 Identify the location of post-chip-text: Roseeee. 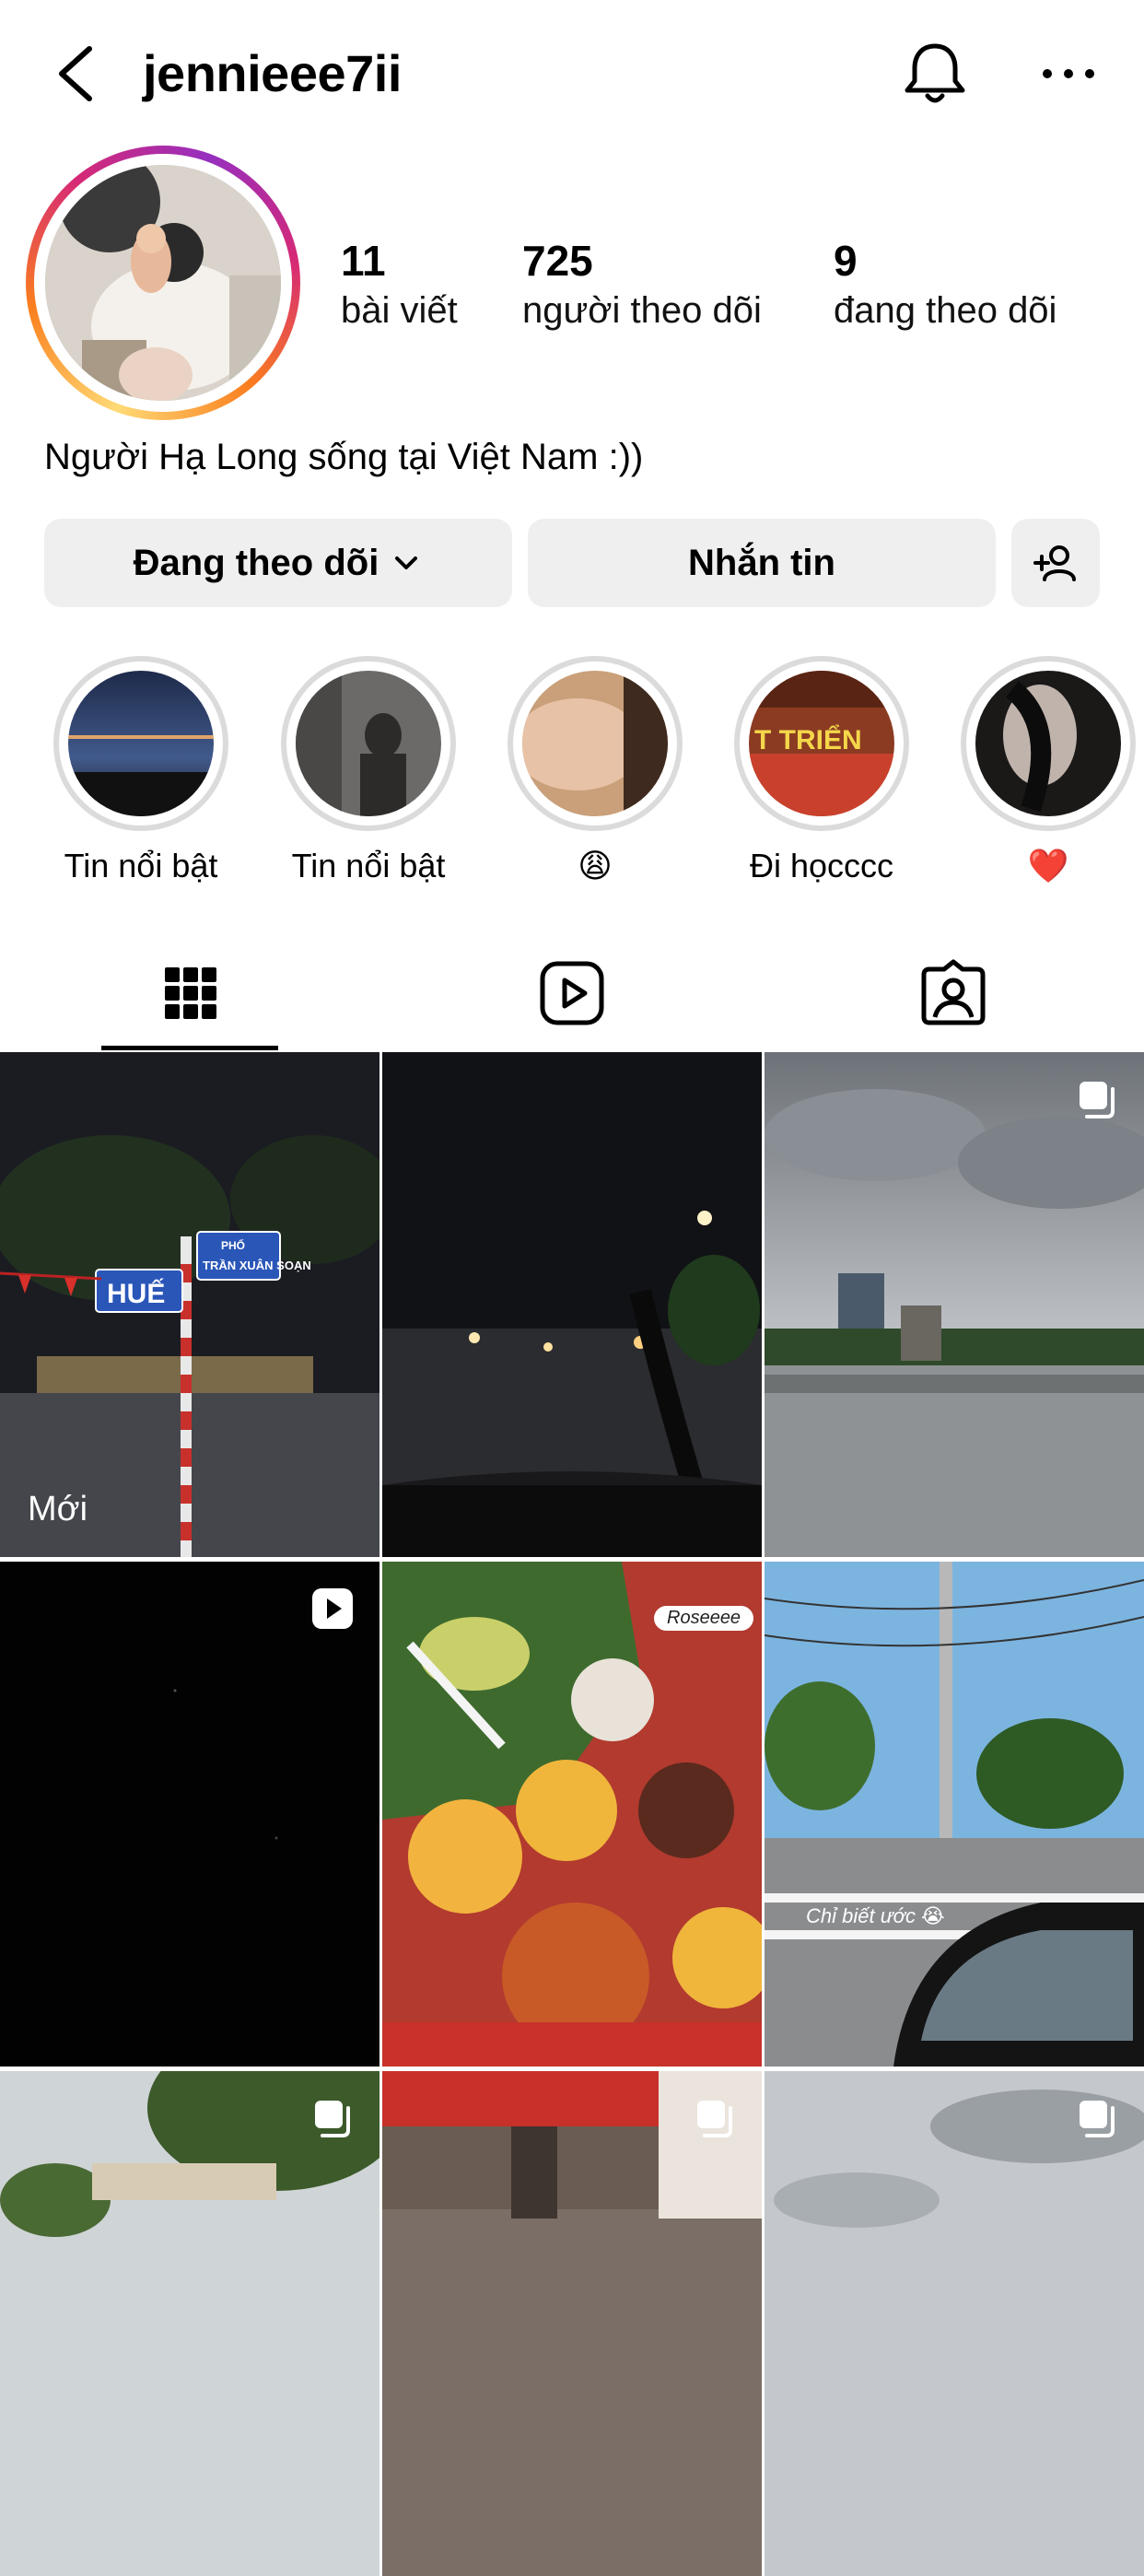
(704, 1618).